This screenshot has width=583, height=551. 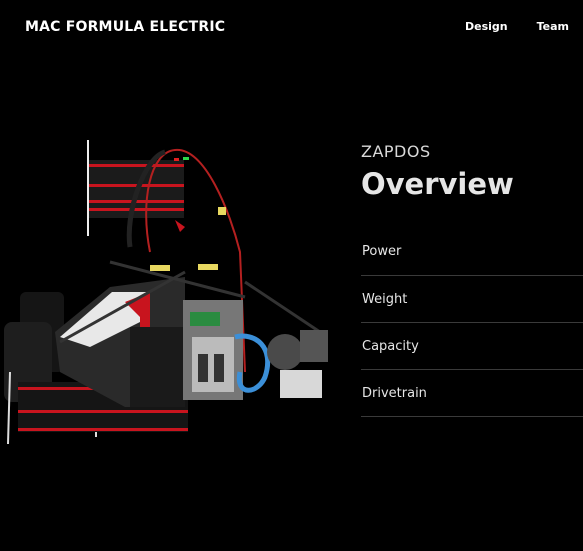 I want to click on top-nav: Design Team, so click(x=517, y=26).